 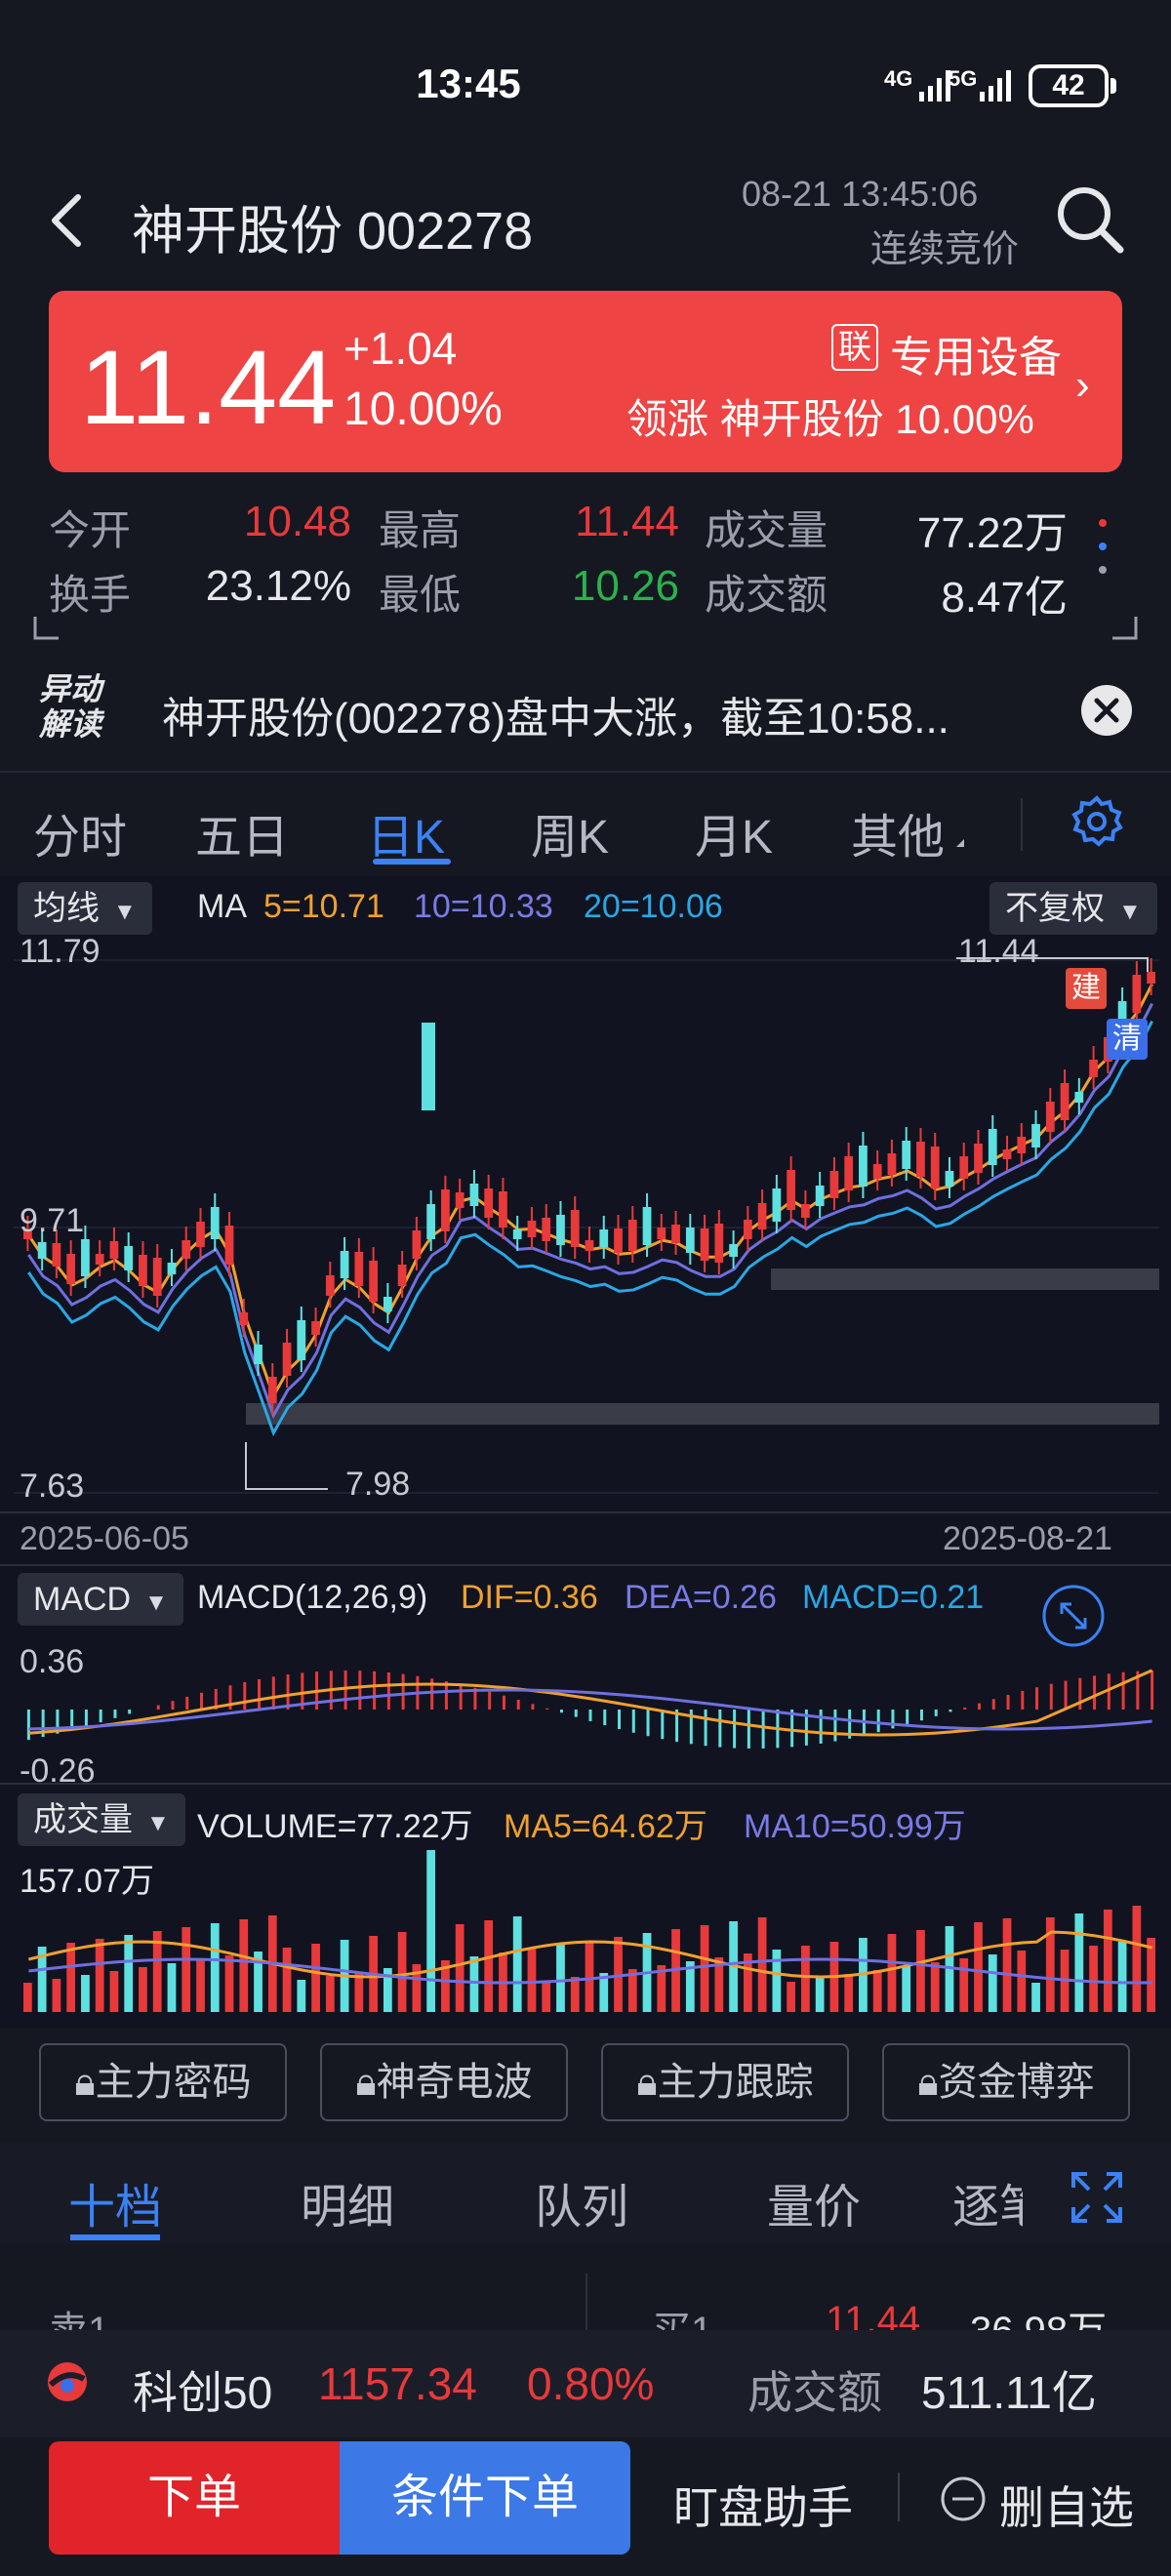 I want to click on tab-monthly-k: 月K, so click(x=734, y=832).